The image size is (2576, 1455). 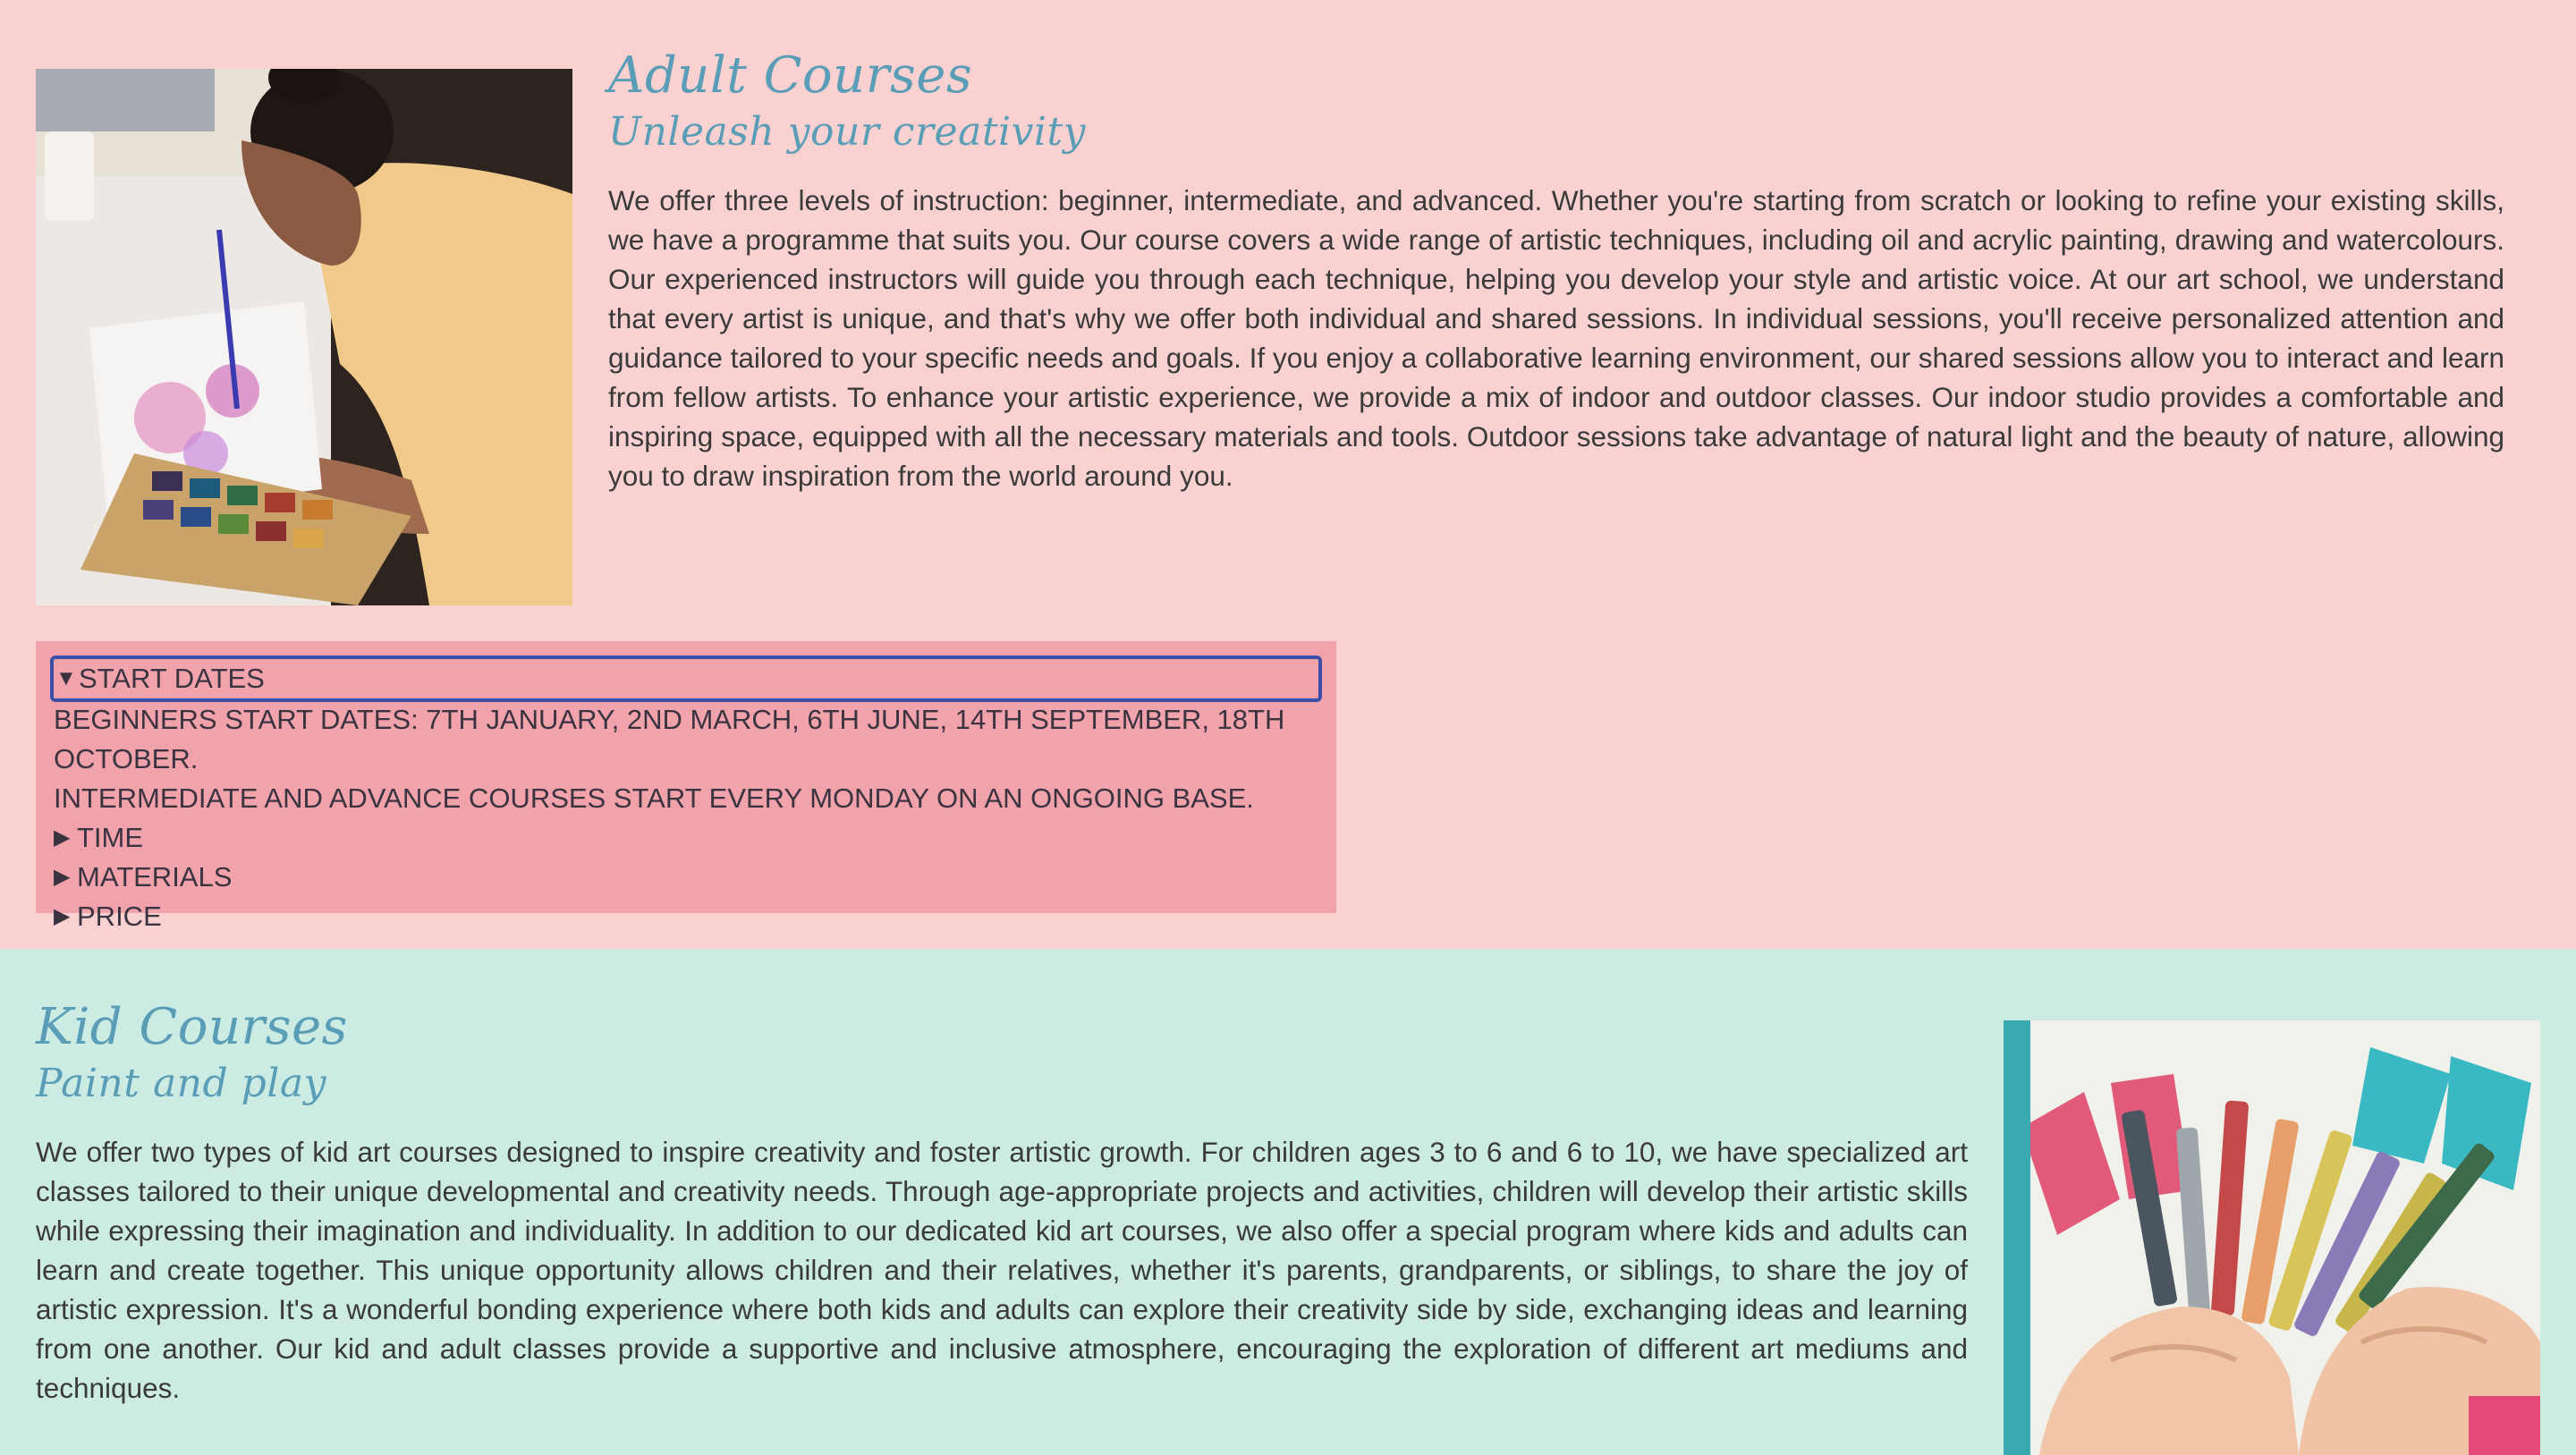 What do you see at coordinates (686, 838) in the screenshot?
I see `time-summary: ▶ Time` at bounding box center [686, 838].